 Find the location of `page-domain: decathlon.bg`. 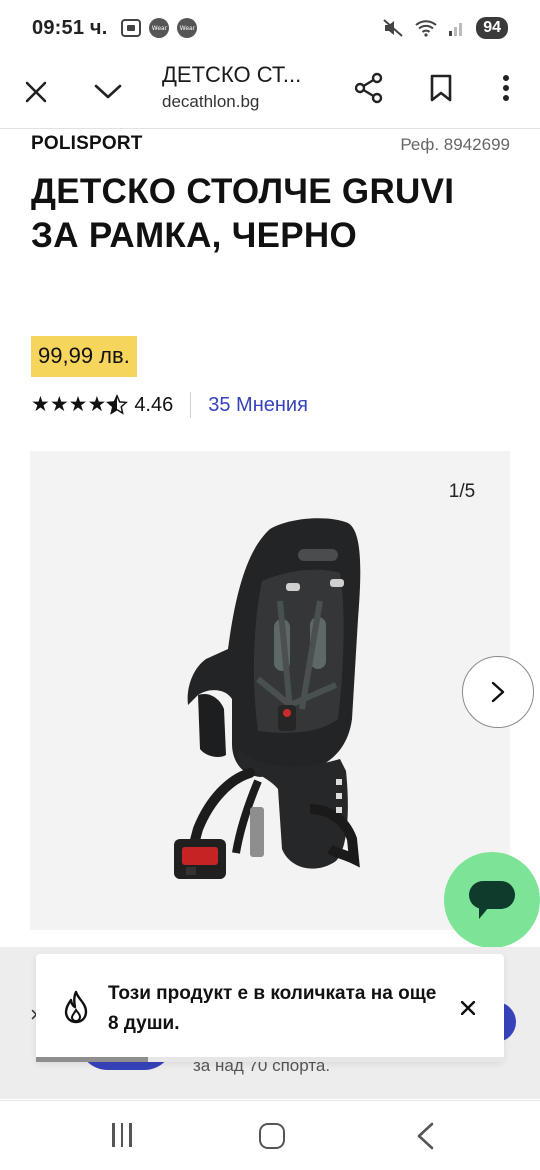

page-domain: decathlon.bg is located at coordinates (211, 101).